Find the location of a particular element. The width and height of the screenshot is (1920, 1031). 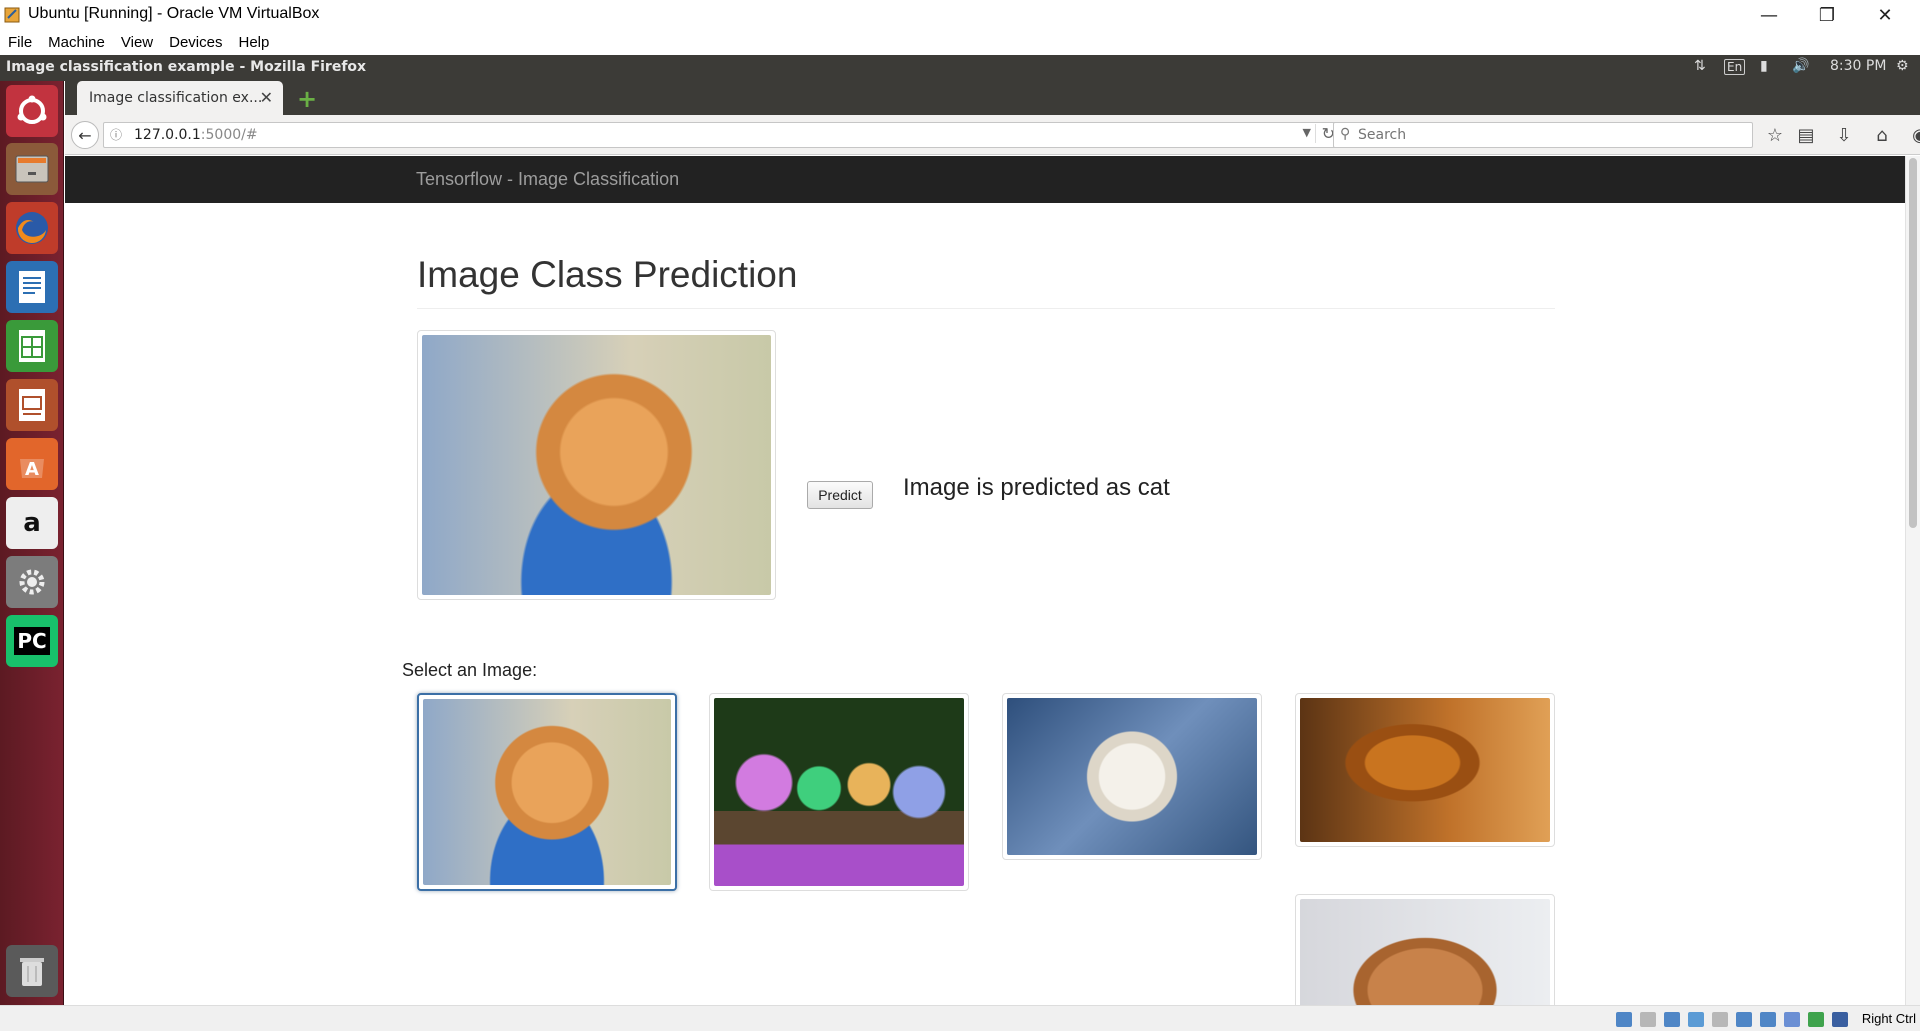

search-bar: ⚲ is located at coordinates (1543, 135).